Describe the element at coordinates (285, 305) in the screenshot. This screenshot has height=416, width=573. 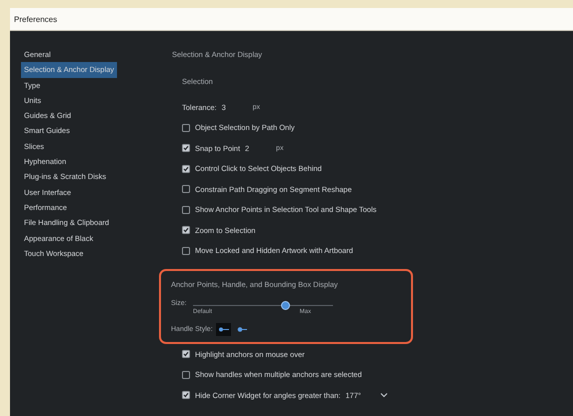
I see `slider-thumb` at that location.